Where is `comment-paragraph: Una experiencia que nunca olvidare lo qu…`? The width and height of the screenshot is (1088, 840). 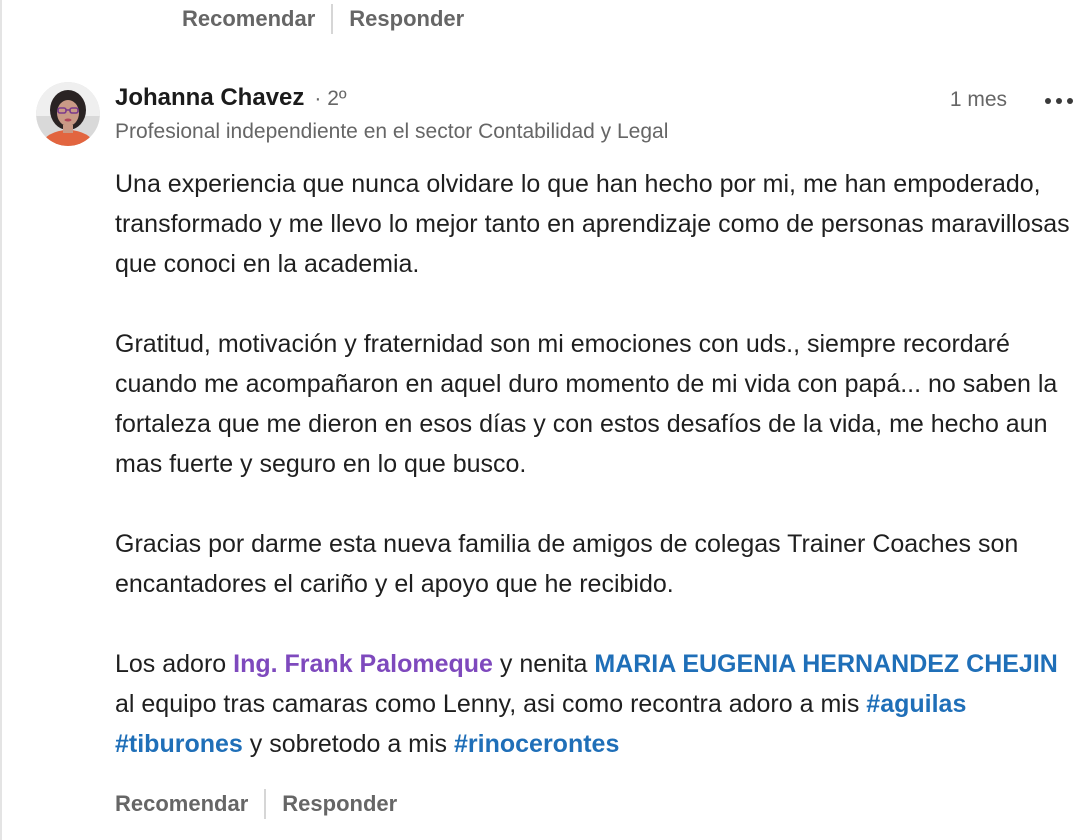
comment-paragraph: Una experiencia que nunca olvidare lo qu… is located at coordinates (592, 224).